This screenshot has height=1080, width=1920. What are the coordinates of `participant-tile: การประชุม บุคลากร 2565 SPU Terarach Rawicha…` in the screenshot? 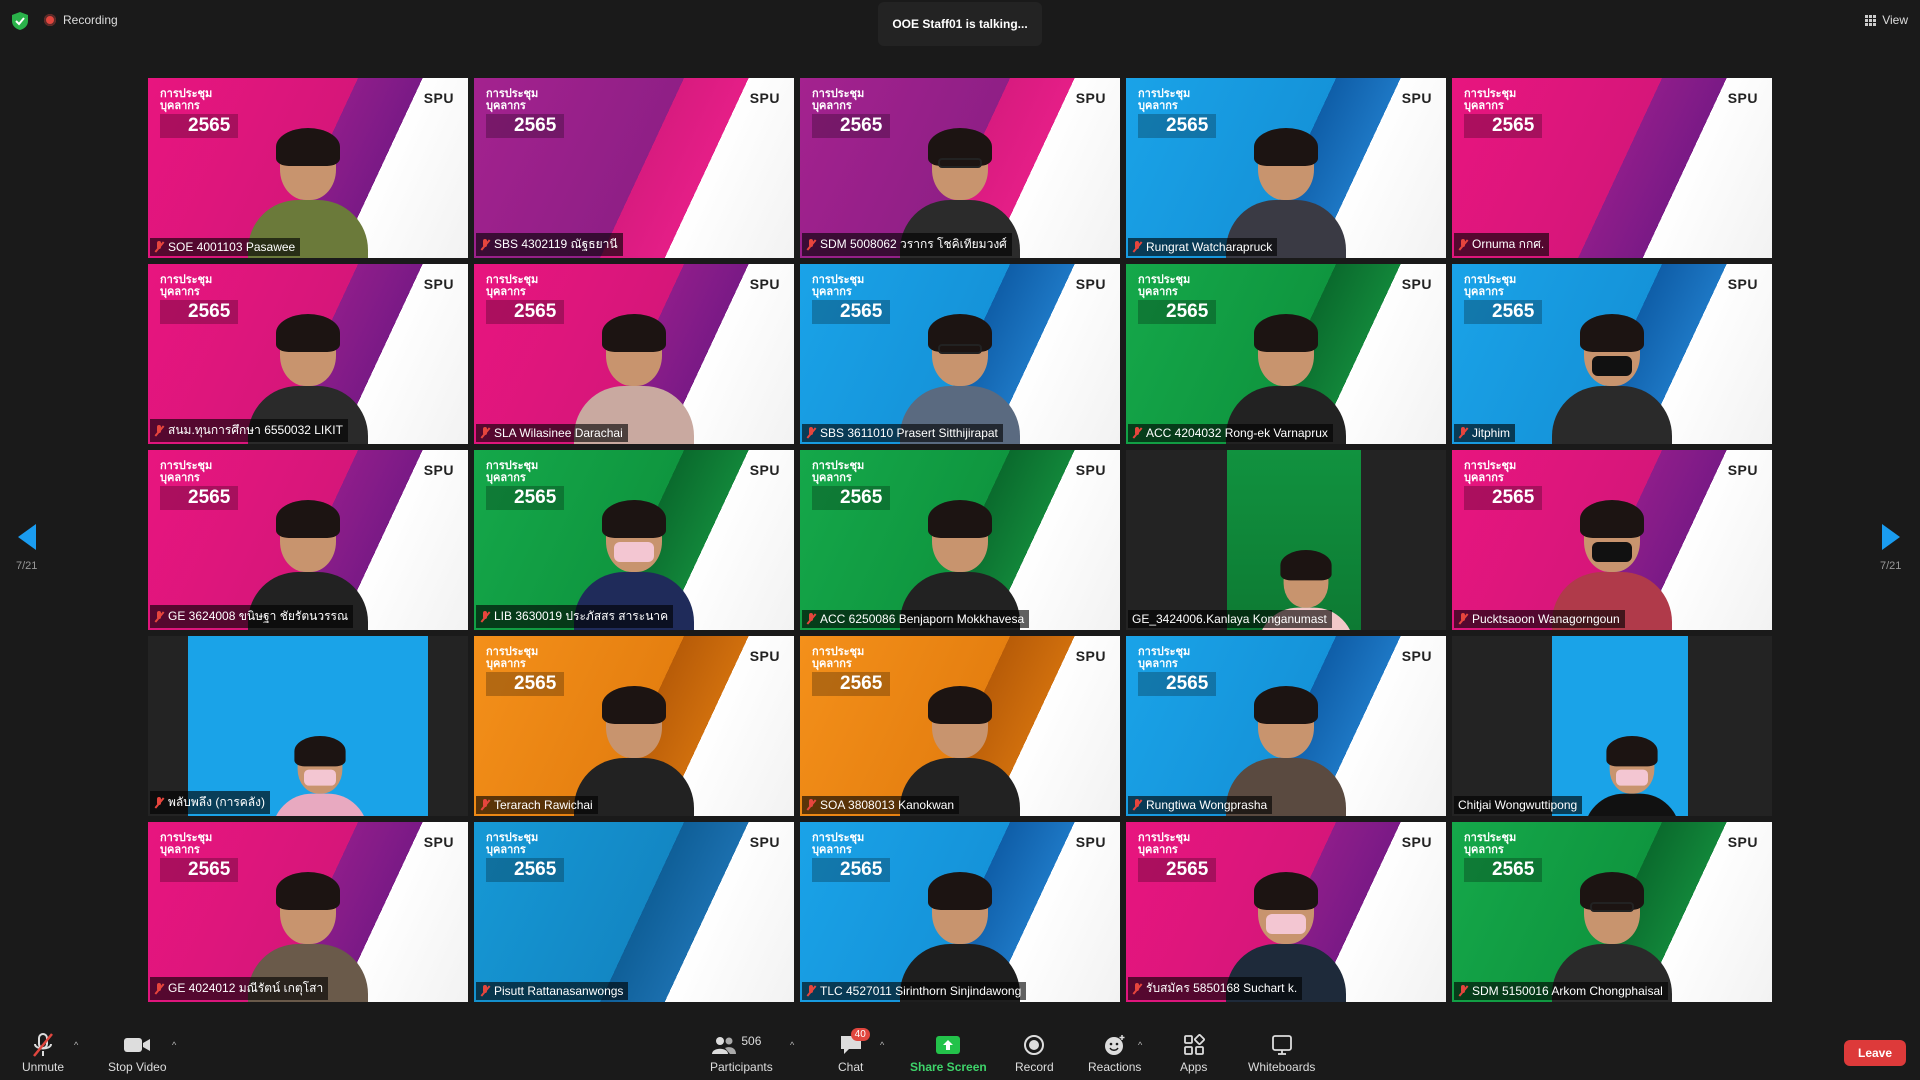 It's located at (634, 726).